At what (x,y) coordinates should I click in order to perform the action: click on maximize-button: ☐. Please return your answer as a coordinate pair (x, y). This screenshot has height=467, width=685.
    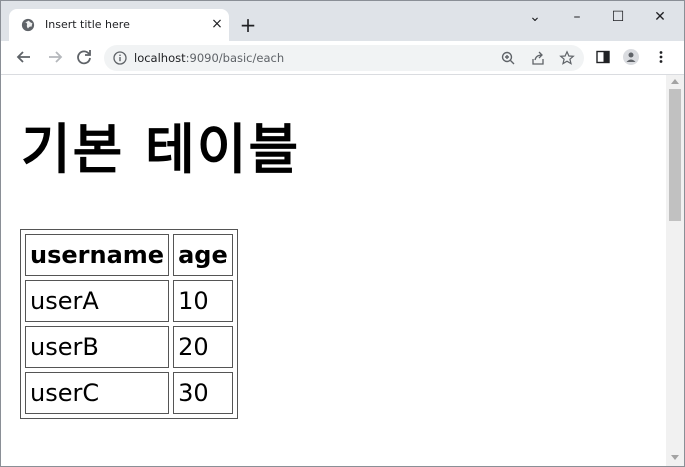
    Looking at the image, I should click on (618, 17).